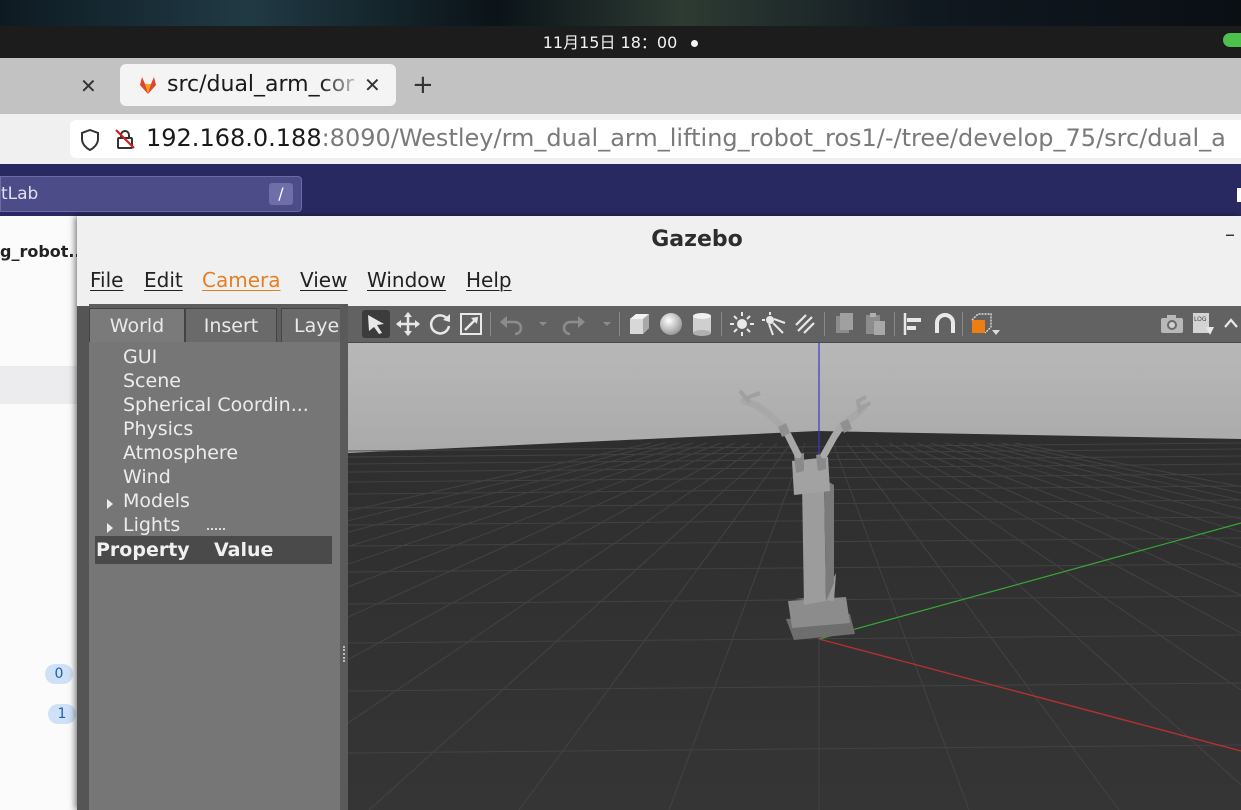 The height and width of the screenshot is (810, 1241). Describe the element at coordinates (180, 453) in the screenshot. I see `world-tree-item: Atmosphere` at that location.